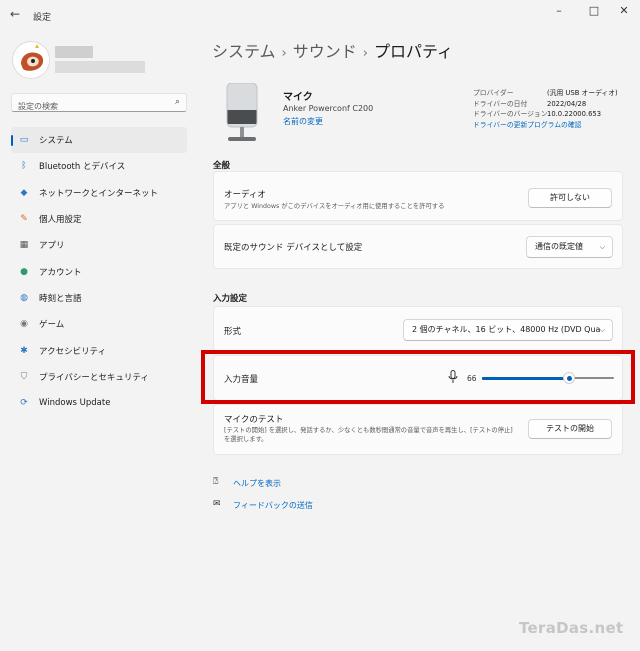 Image resolution: width=640 pixels, height=651 pixels. What do you see at coordinates (99, 298) in the screenshot?
I see `sidebar-item-6: ◍ 時刻と言語` at bounding box center [99, 298].